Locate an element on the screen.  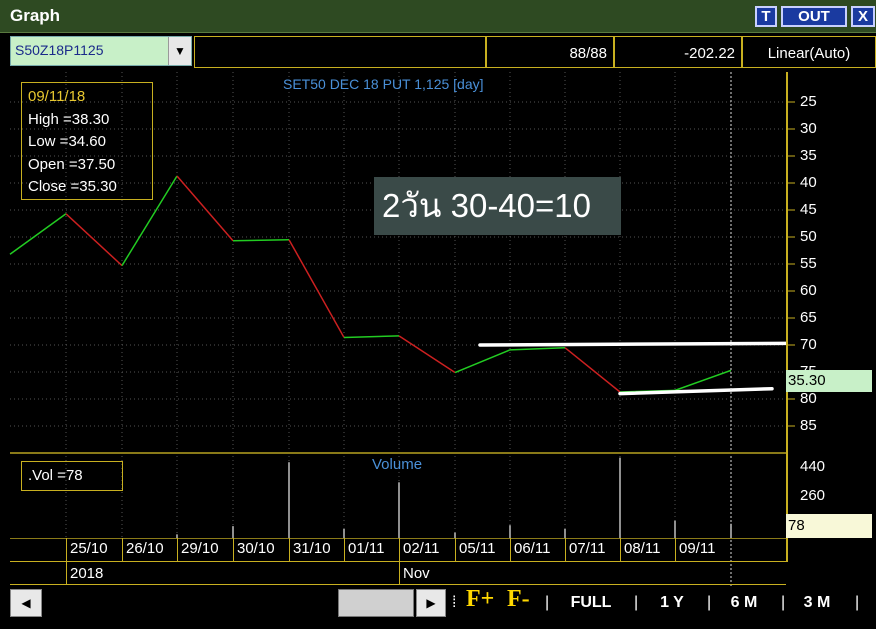
ohlc-low: Low =34.60 is located at coordinates (67, 141).